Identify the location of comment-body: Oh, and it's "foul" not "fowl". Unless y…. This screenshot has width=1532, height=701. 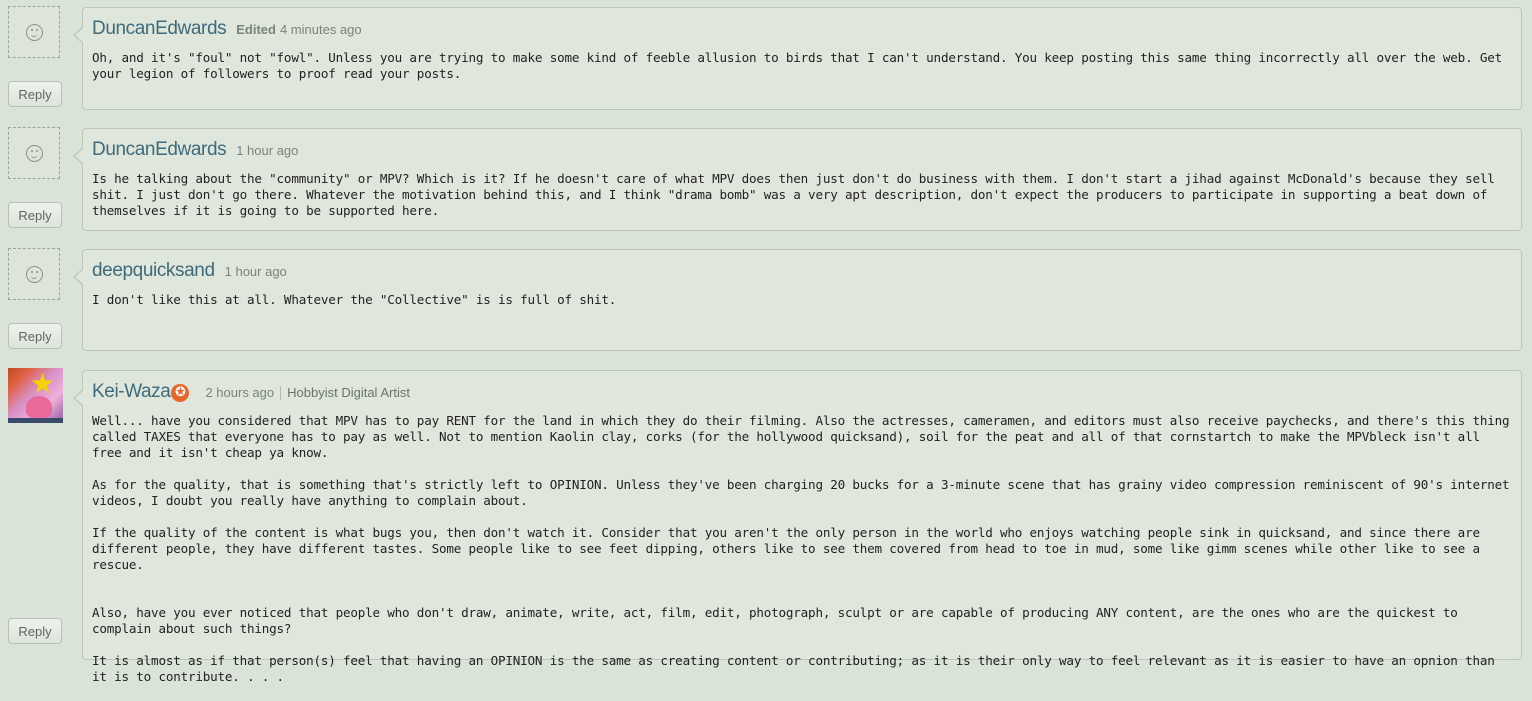
(801, 74).